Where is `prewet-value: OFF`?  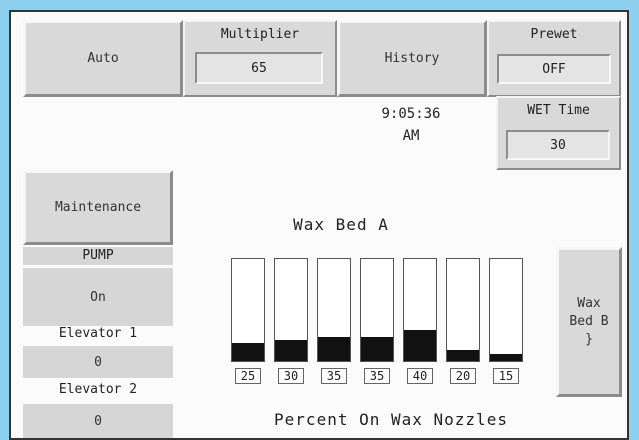 prewet-value: OFF is located at coordinates (554, 69).